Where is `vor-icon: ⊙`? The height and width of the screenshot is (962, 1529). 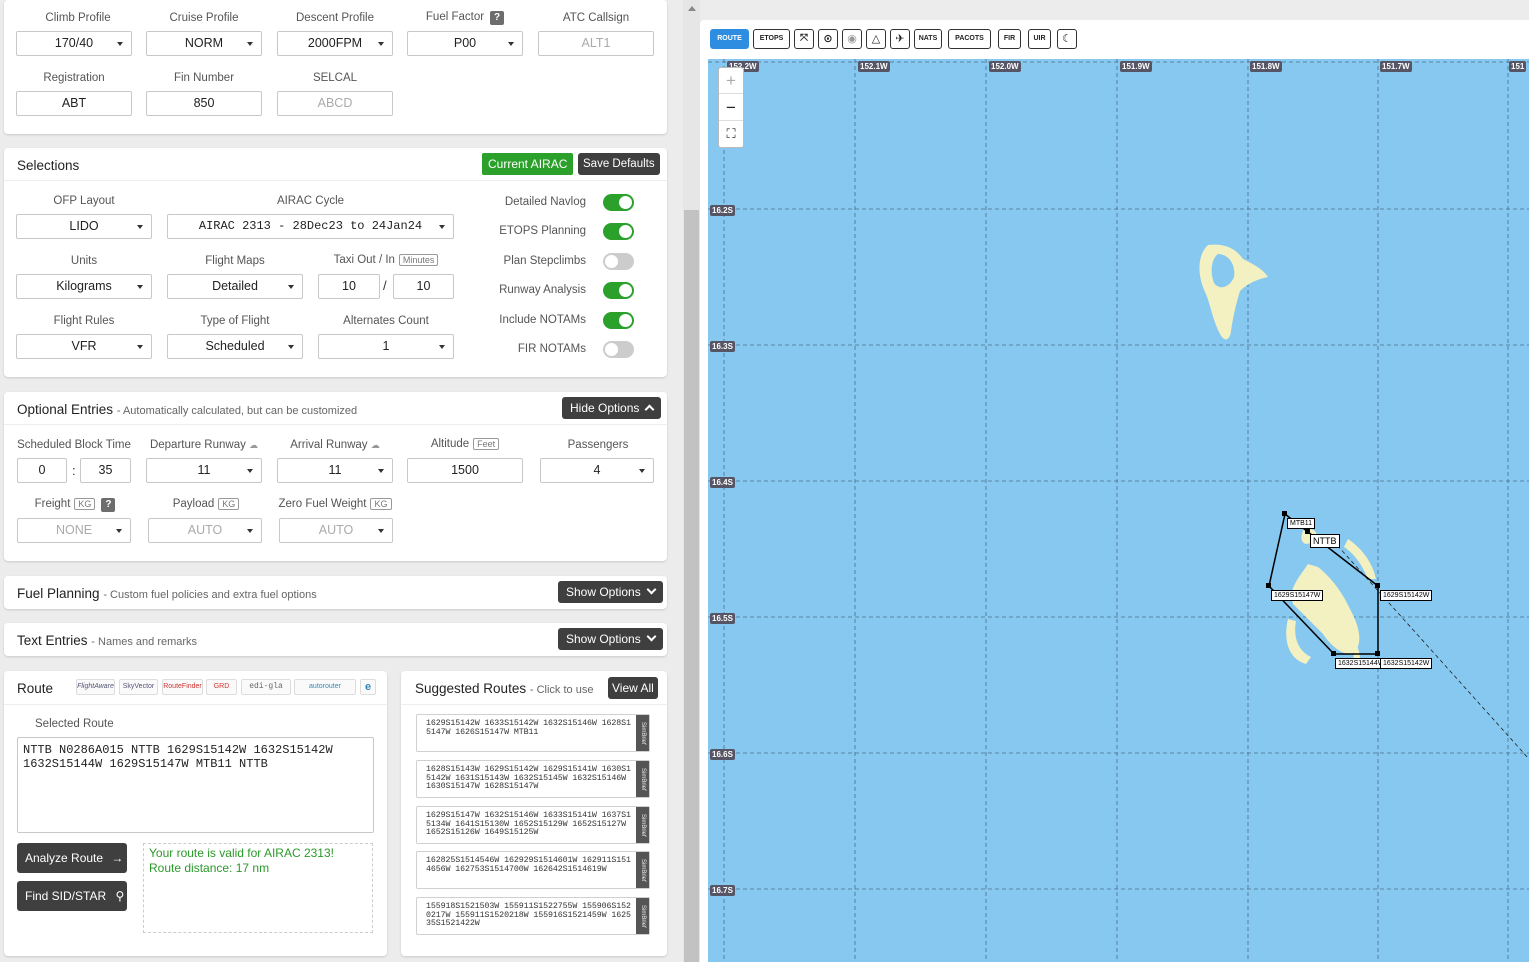
vor-icon: ⊙ is located at coordinates (828, 39).